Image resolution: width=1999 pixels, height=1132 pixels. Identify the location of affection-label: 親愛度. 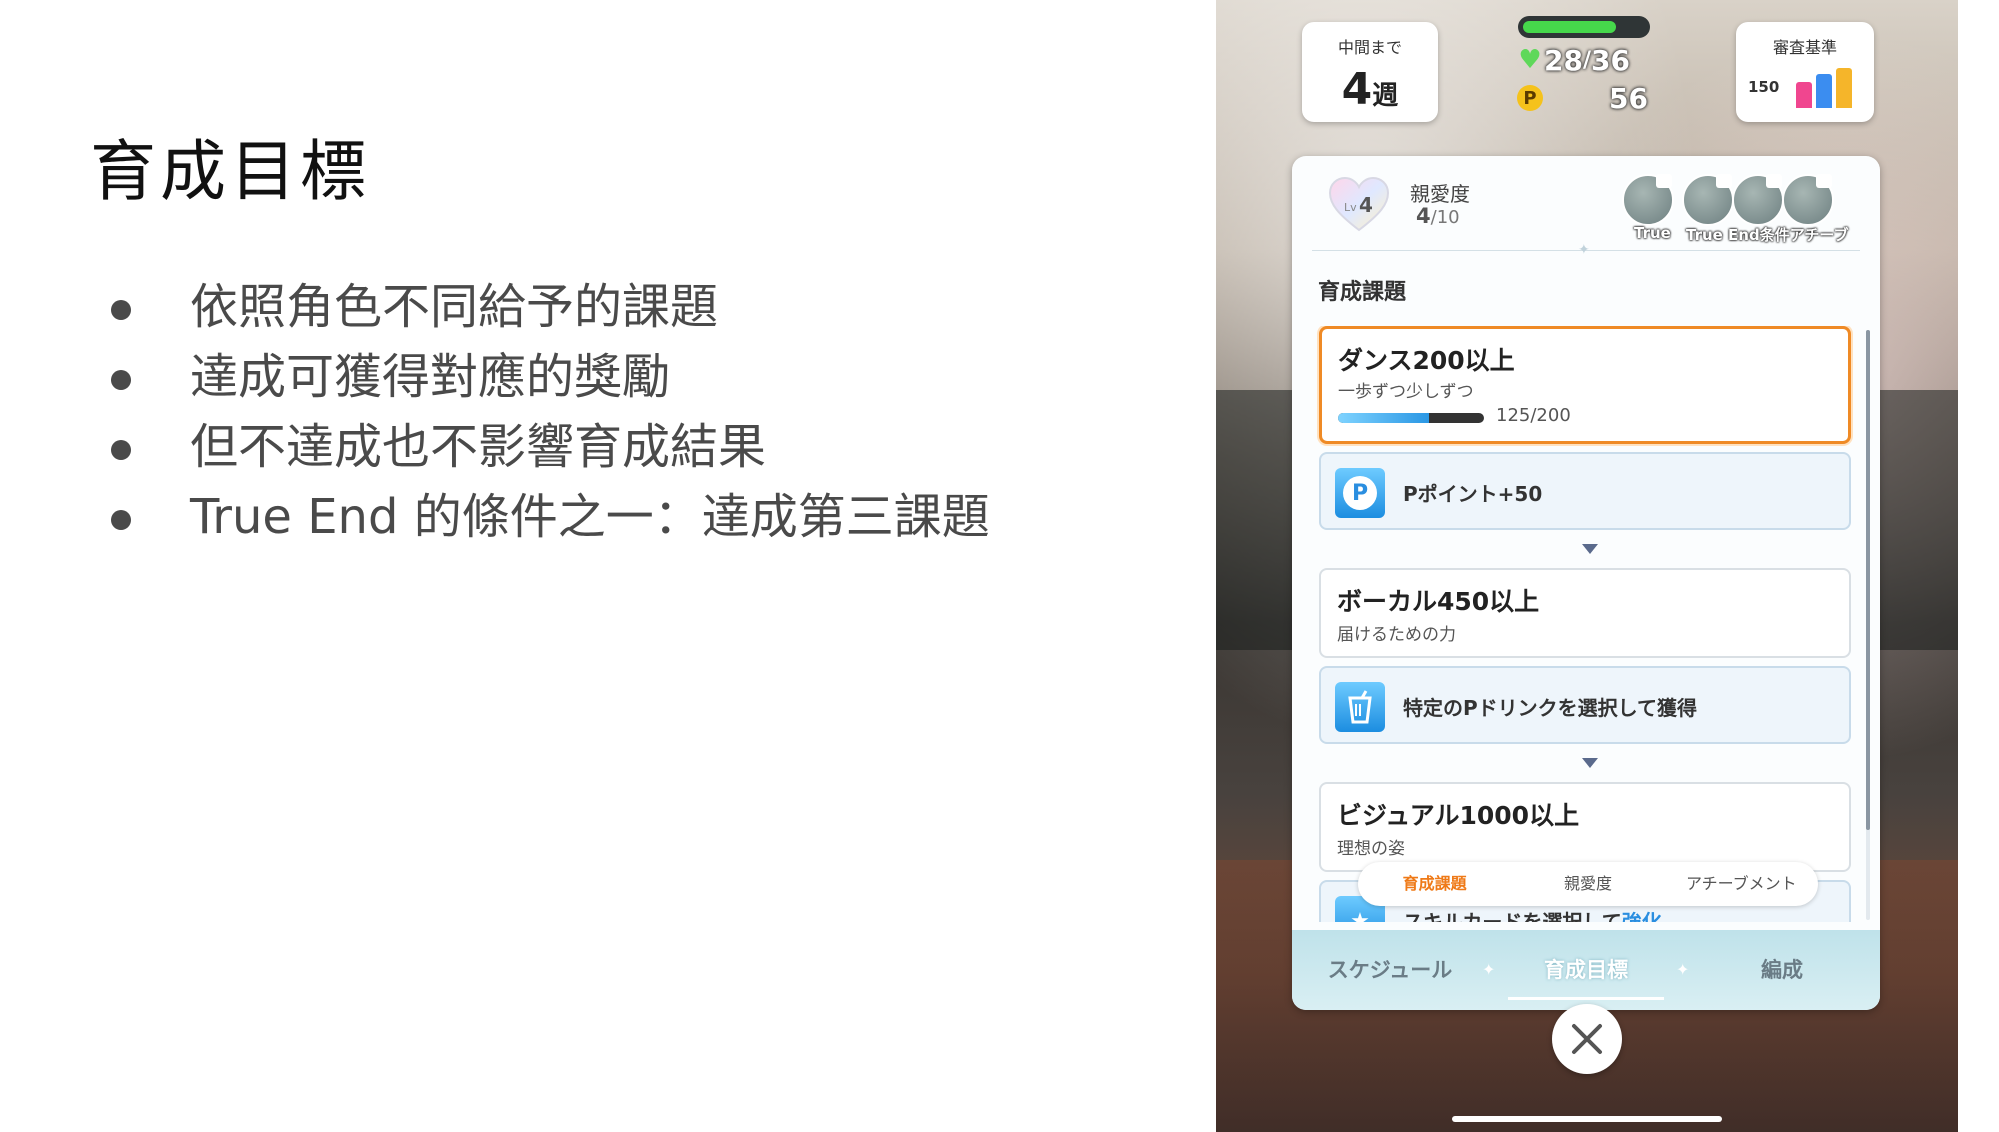
(1440, 194).